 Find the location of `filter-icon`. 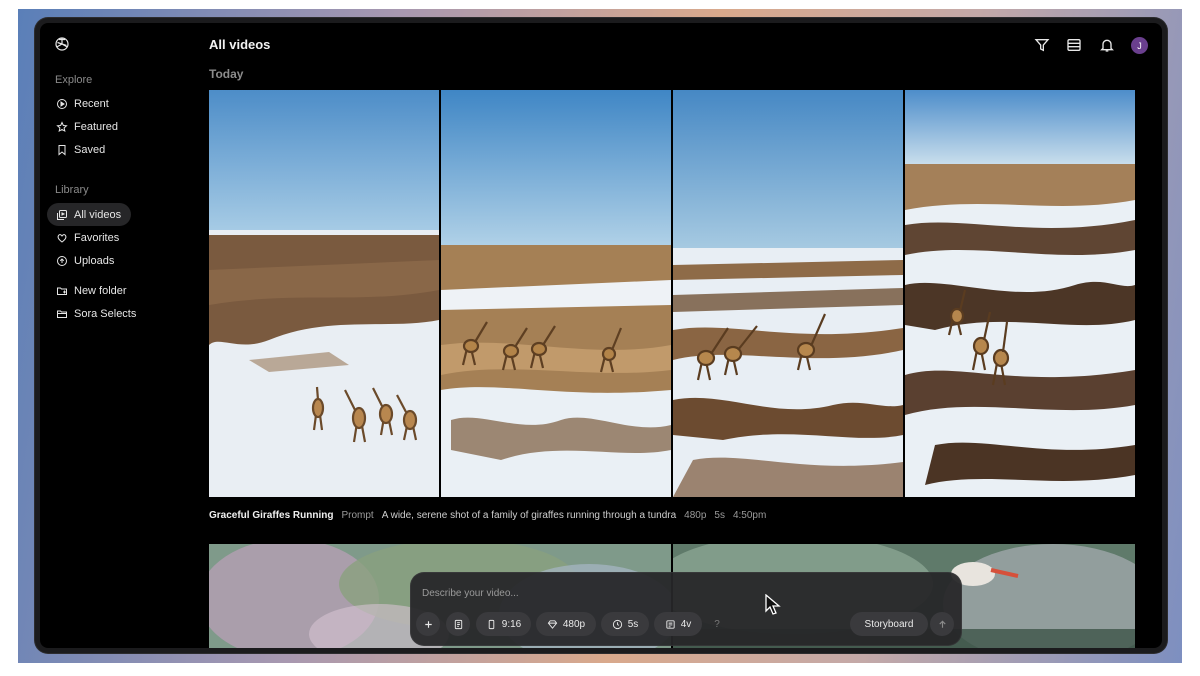

filter-icon is located at coordinates (1042, 45).